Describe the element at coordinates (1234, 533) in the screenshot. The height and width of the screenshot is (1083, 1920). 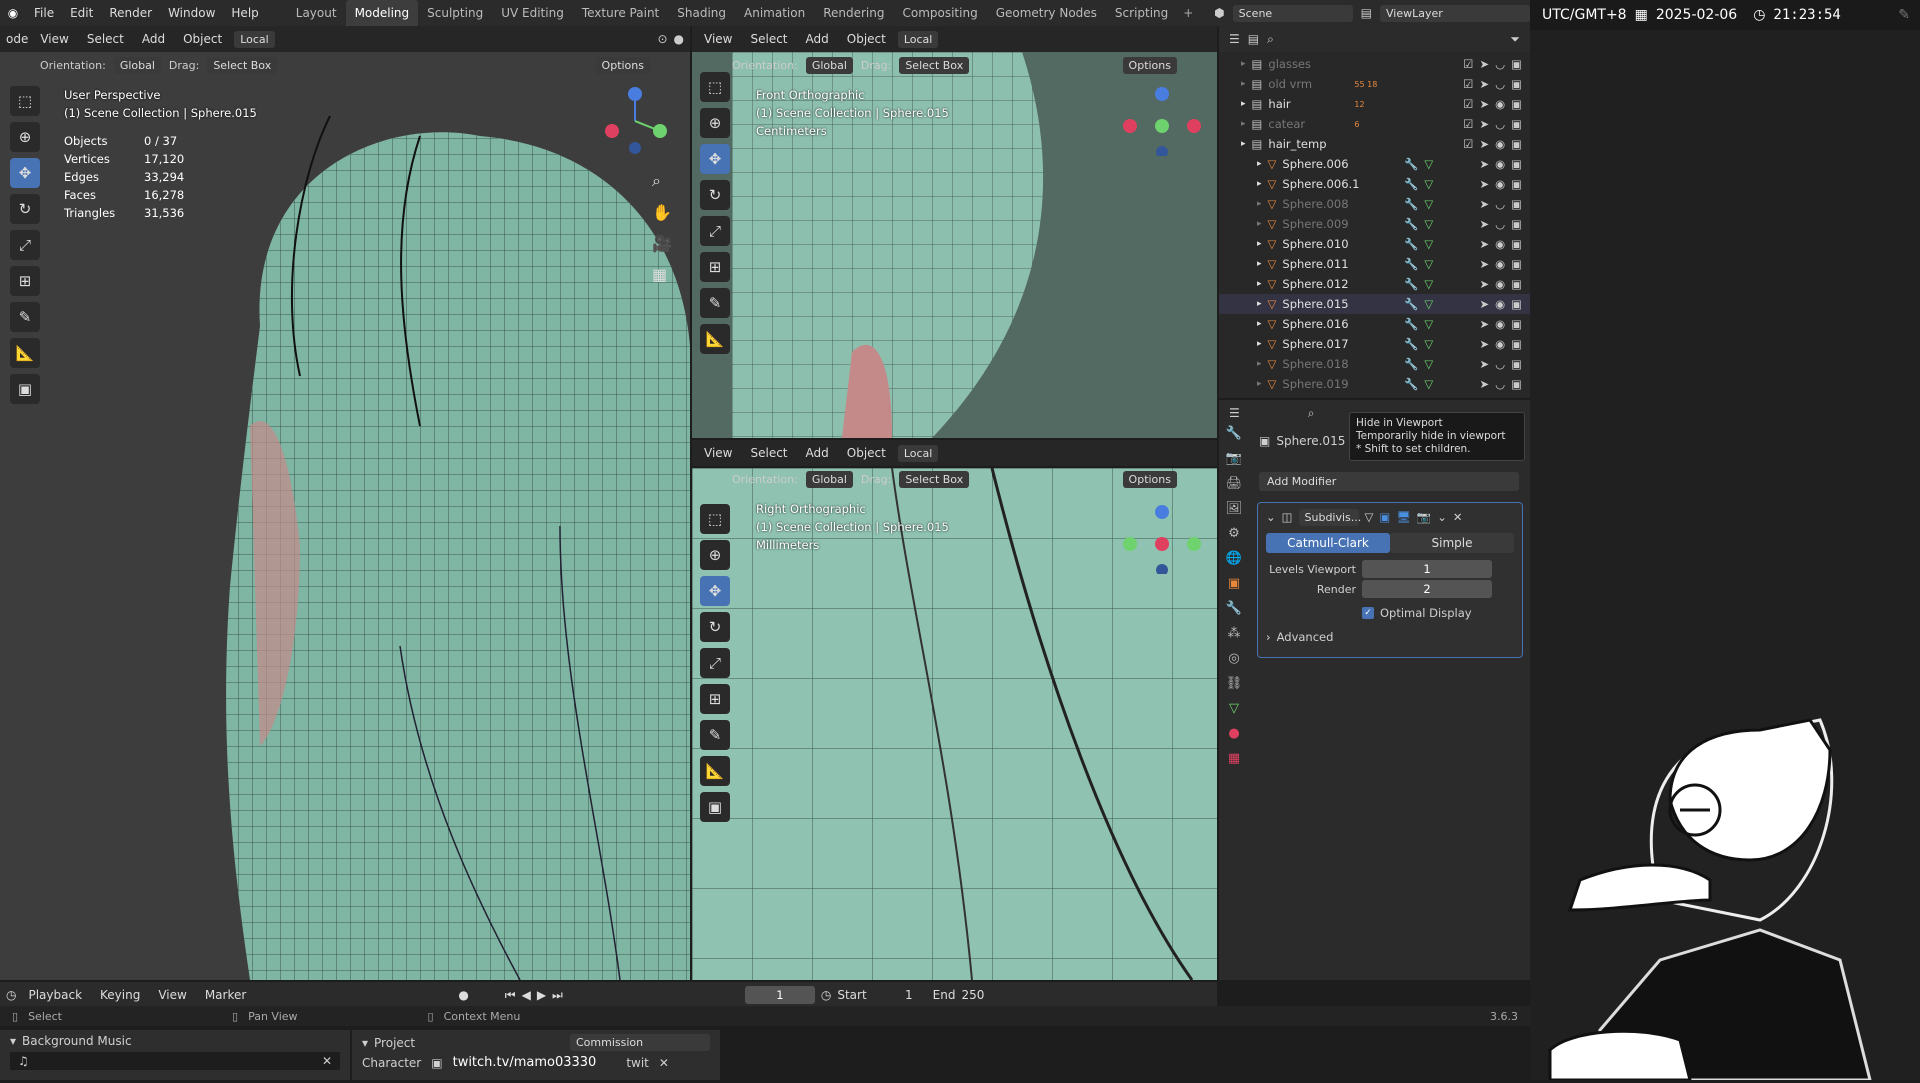
I see `scene-tab-icon: ⚙` at that location.